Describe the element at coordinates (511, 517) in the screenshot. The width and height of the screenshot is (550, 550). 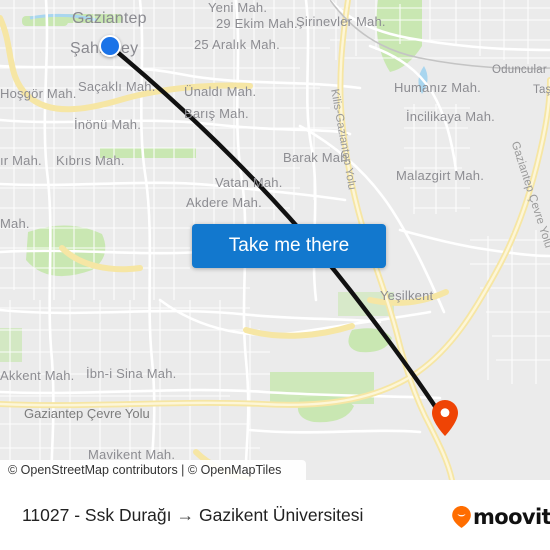
I see `moovit-wordmark: moovit` at that location.